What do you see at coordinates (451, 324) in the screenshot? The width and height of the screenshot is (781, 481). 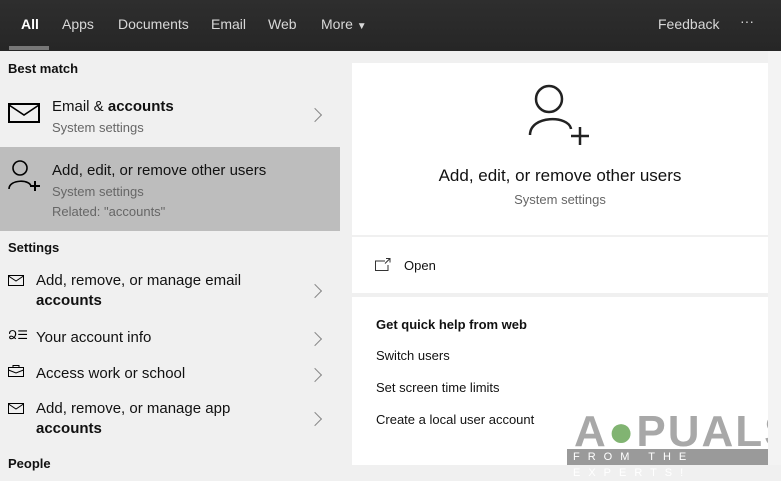 I see `help-heading: Get quick help from web` at bounding box center [451, 324].